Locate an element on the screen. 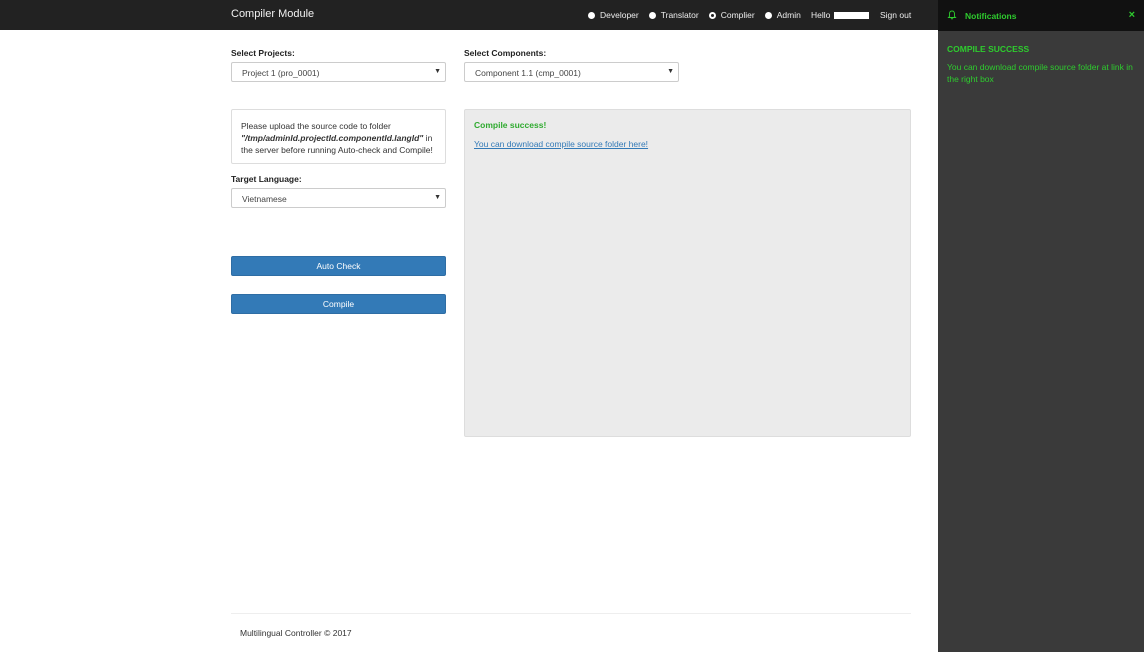  role-admin-label: Admin is located at coordinates (788, 15).